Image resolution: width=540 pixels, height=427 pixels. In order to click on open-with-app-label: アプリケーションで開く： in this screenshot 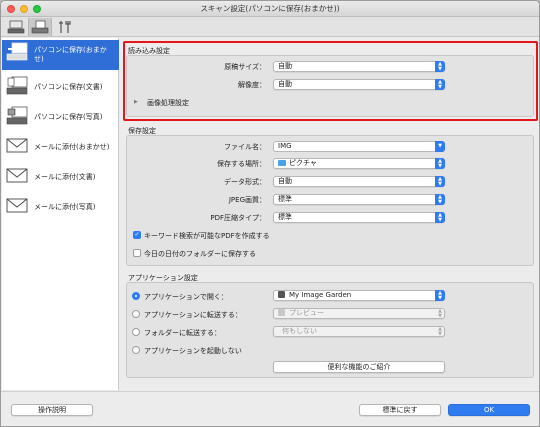, I will do `click(186, 297)`.